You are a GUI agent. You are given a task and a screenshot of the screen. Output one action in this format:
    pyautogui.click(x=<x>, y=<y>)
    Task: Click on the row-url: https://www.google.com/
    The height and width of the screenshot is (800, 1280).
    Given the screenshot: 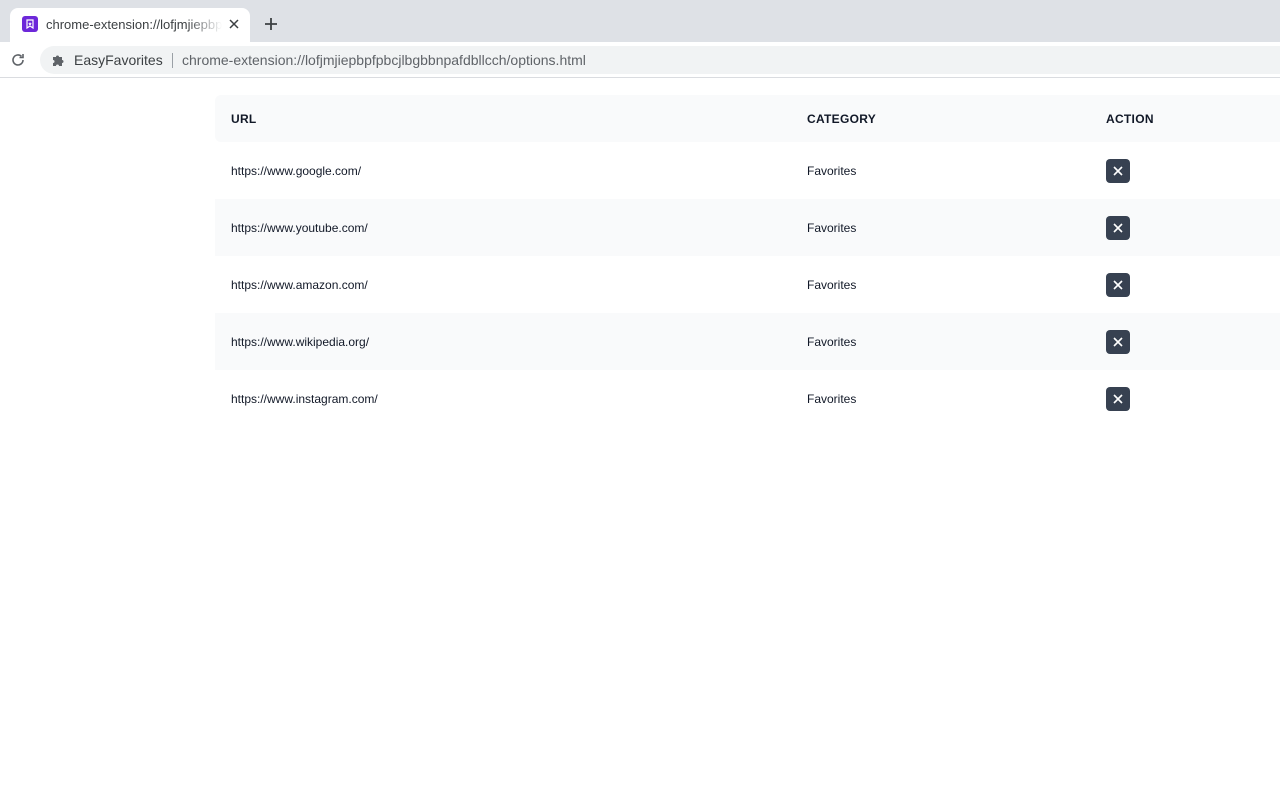 What is the action you would take?
    pyautogui.click(x=296, y=171)
    